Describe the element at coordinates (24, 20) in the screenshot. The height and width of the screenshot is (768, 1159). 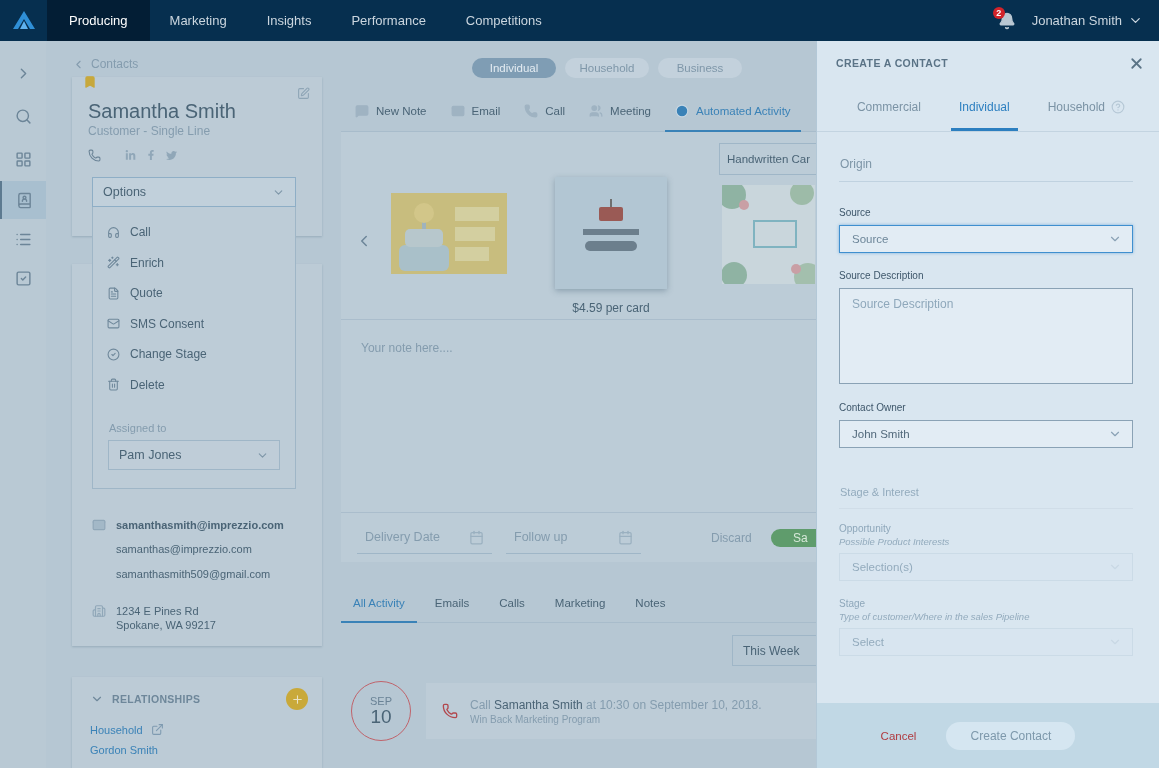
I see `logo-icon` at that location.